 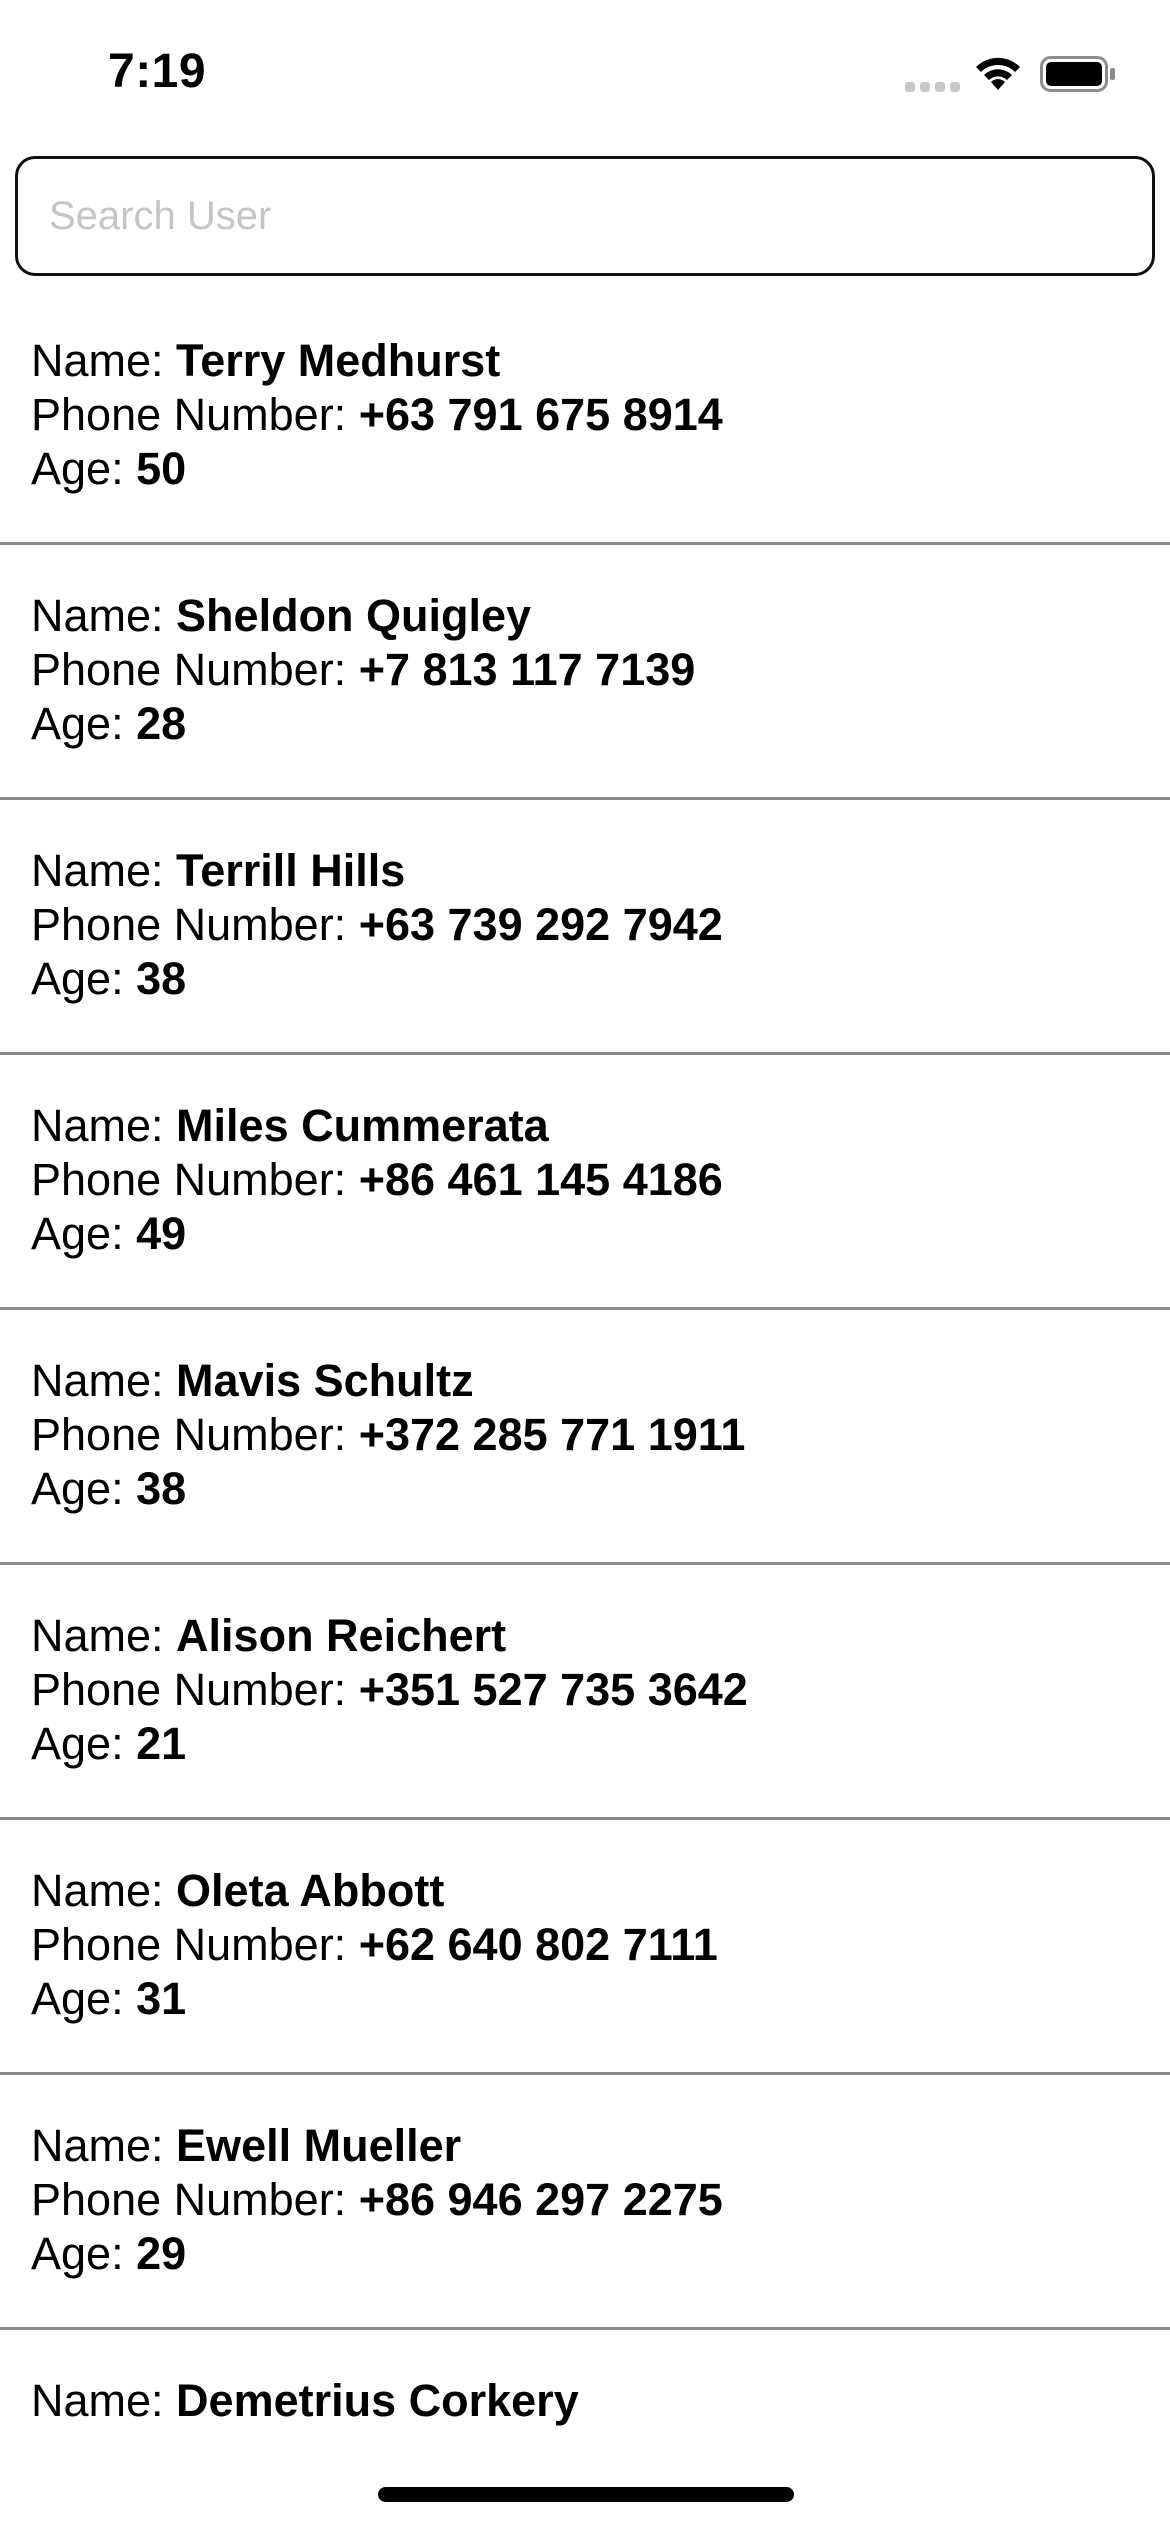 I want to click on user-phone: +86 946 297 2275, so click(x=540, y=2199).